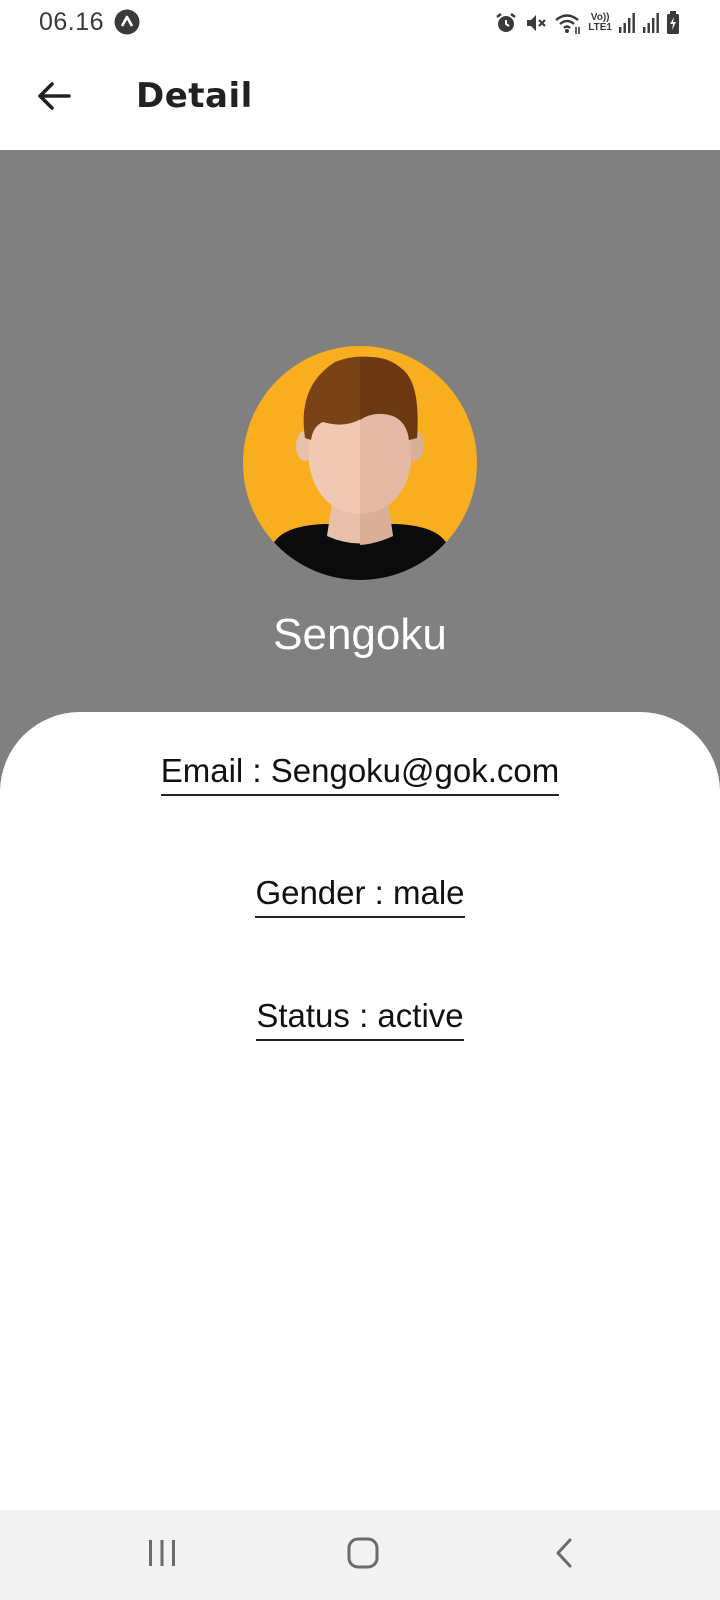 Image resolution: width=720 pixels, height=1600 pixels. What do you see at coordinates (673, 23) in the screenshot?
I see `battery-charging-icon` at bounding box center [673, 23].